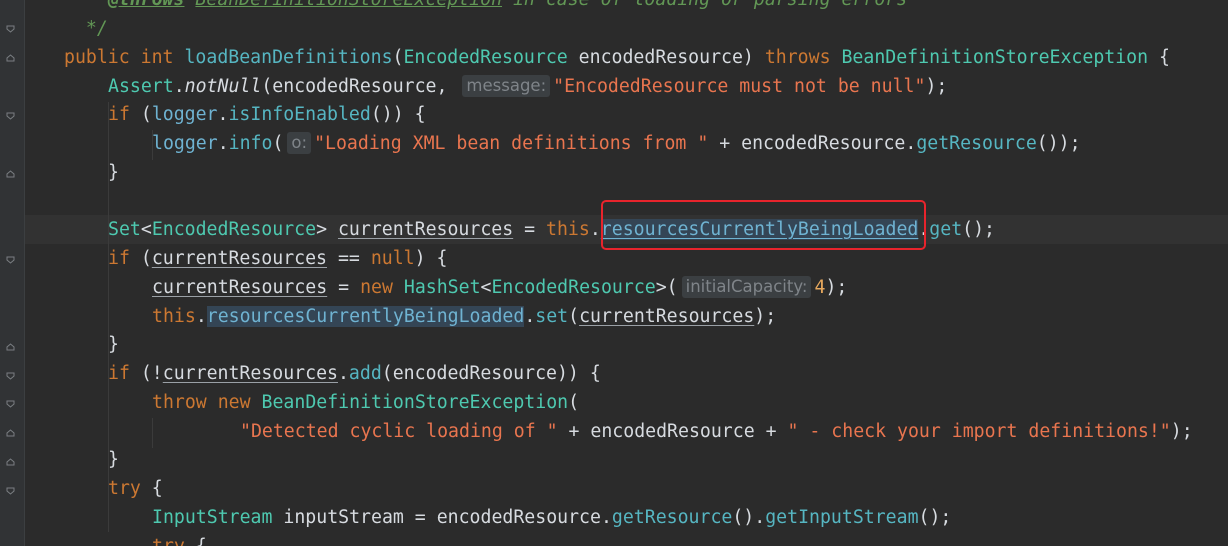 This screenshot has width=1228, height=546. I want to click on code-line-try-inner: try {, so click(179, 539).